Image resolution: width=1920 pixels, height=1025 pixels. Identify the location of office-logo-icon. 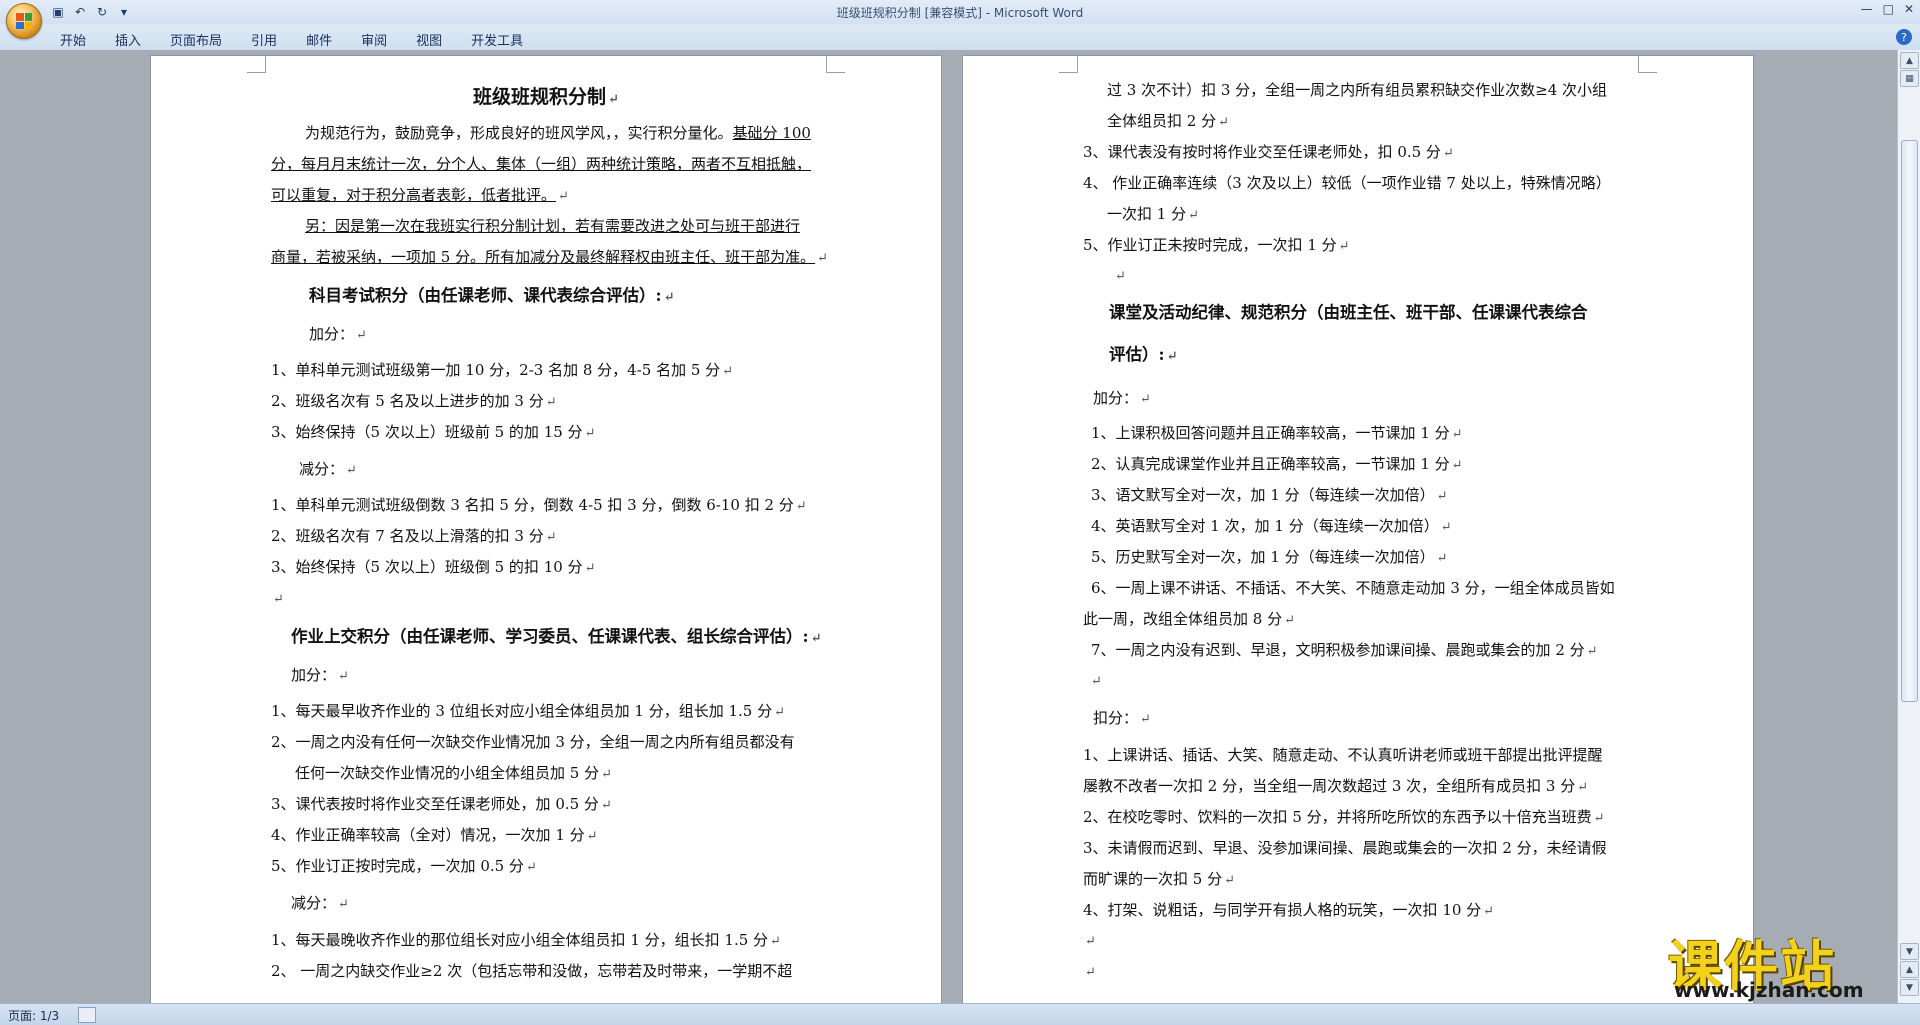
(24, 21).